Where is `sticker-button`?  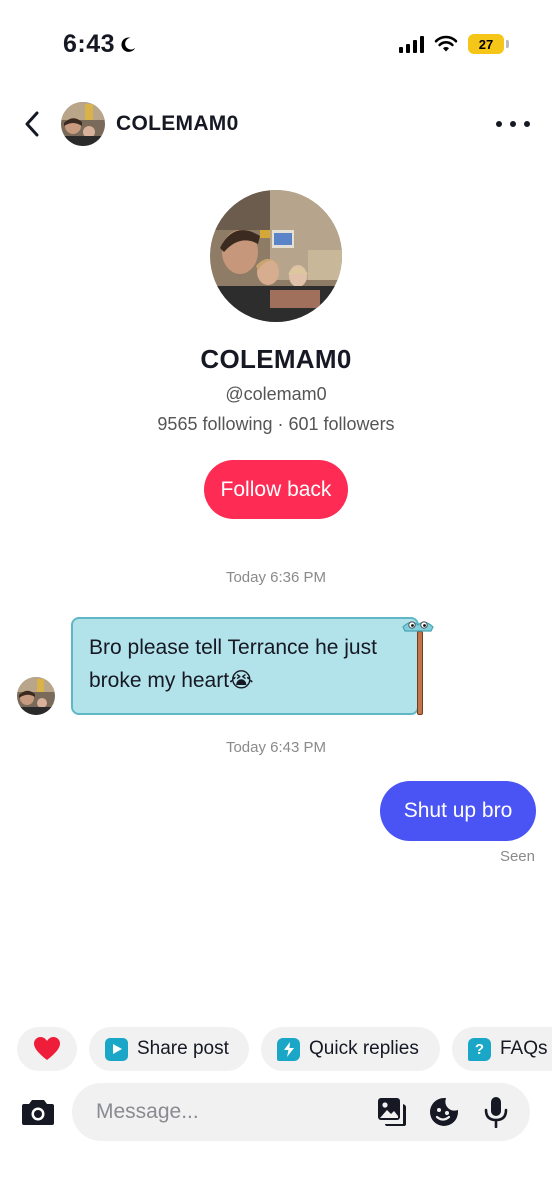
sticker-button is located at coordinates (444, 1112).